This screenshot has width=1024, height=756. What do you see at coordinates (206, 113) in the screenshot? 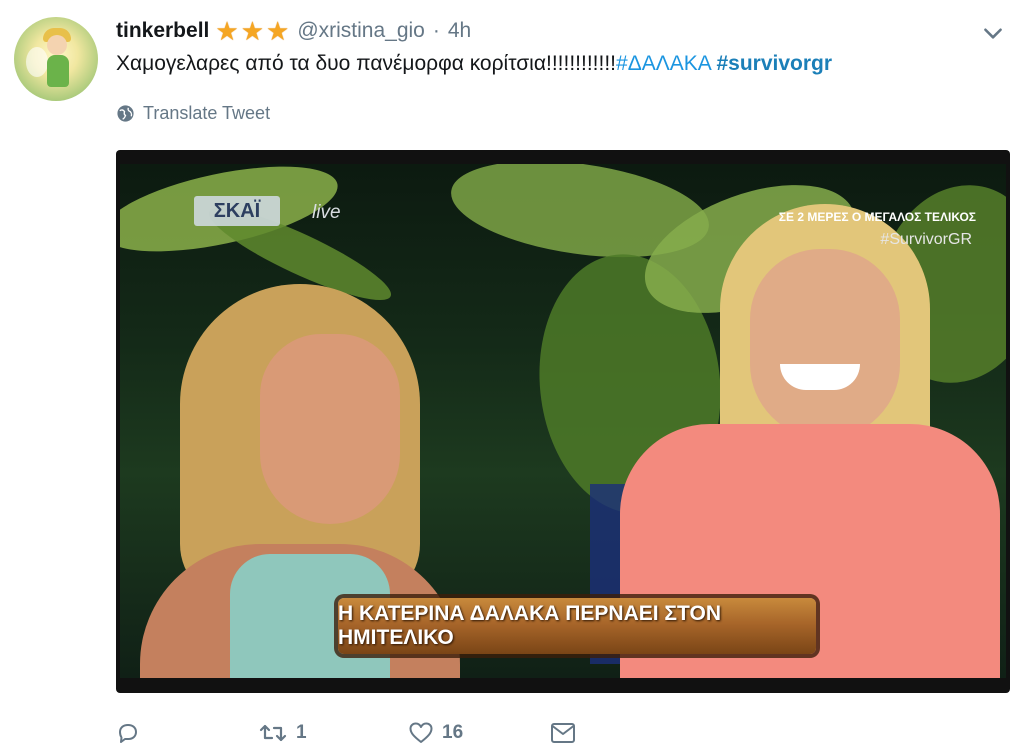
I see `translate-label: Translate Tweet` at bounding box center [206, 113].